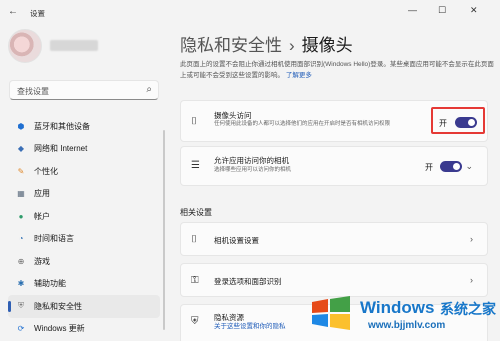 The width and height of the screenshot is (500, 341). What do you see at coordinates (84, 261) in the screenshot?
I see `sidebar-item-gaming: ⊕ 游戏` at bounding box center [84, 261].